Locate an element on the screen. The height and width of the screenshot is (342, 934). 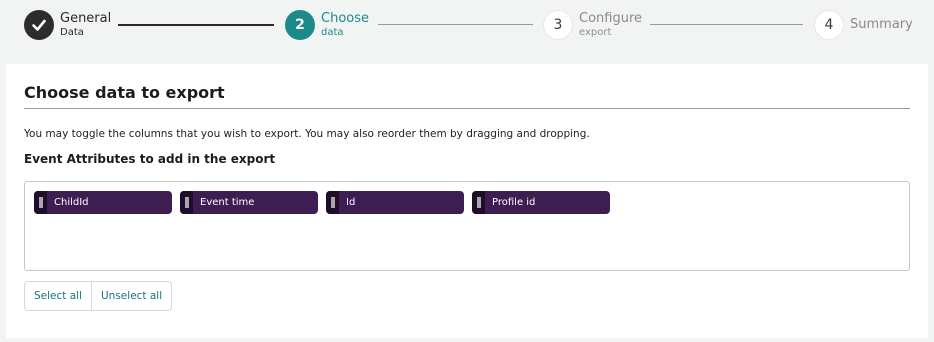
select-all-button: Select all is located at coordinates (58, 296).